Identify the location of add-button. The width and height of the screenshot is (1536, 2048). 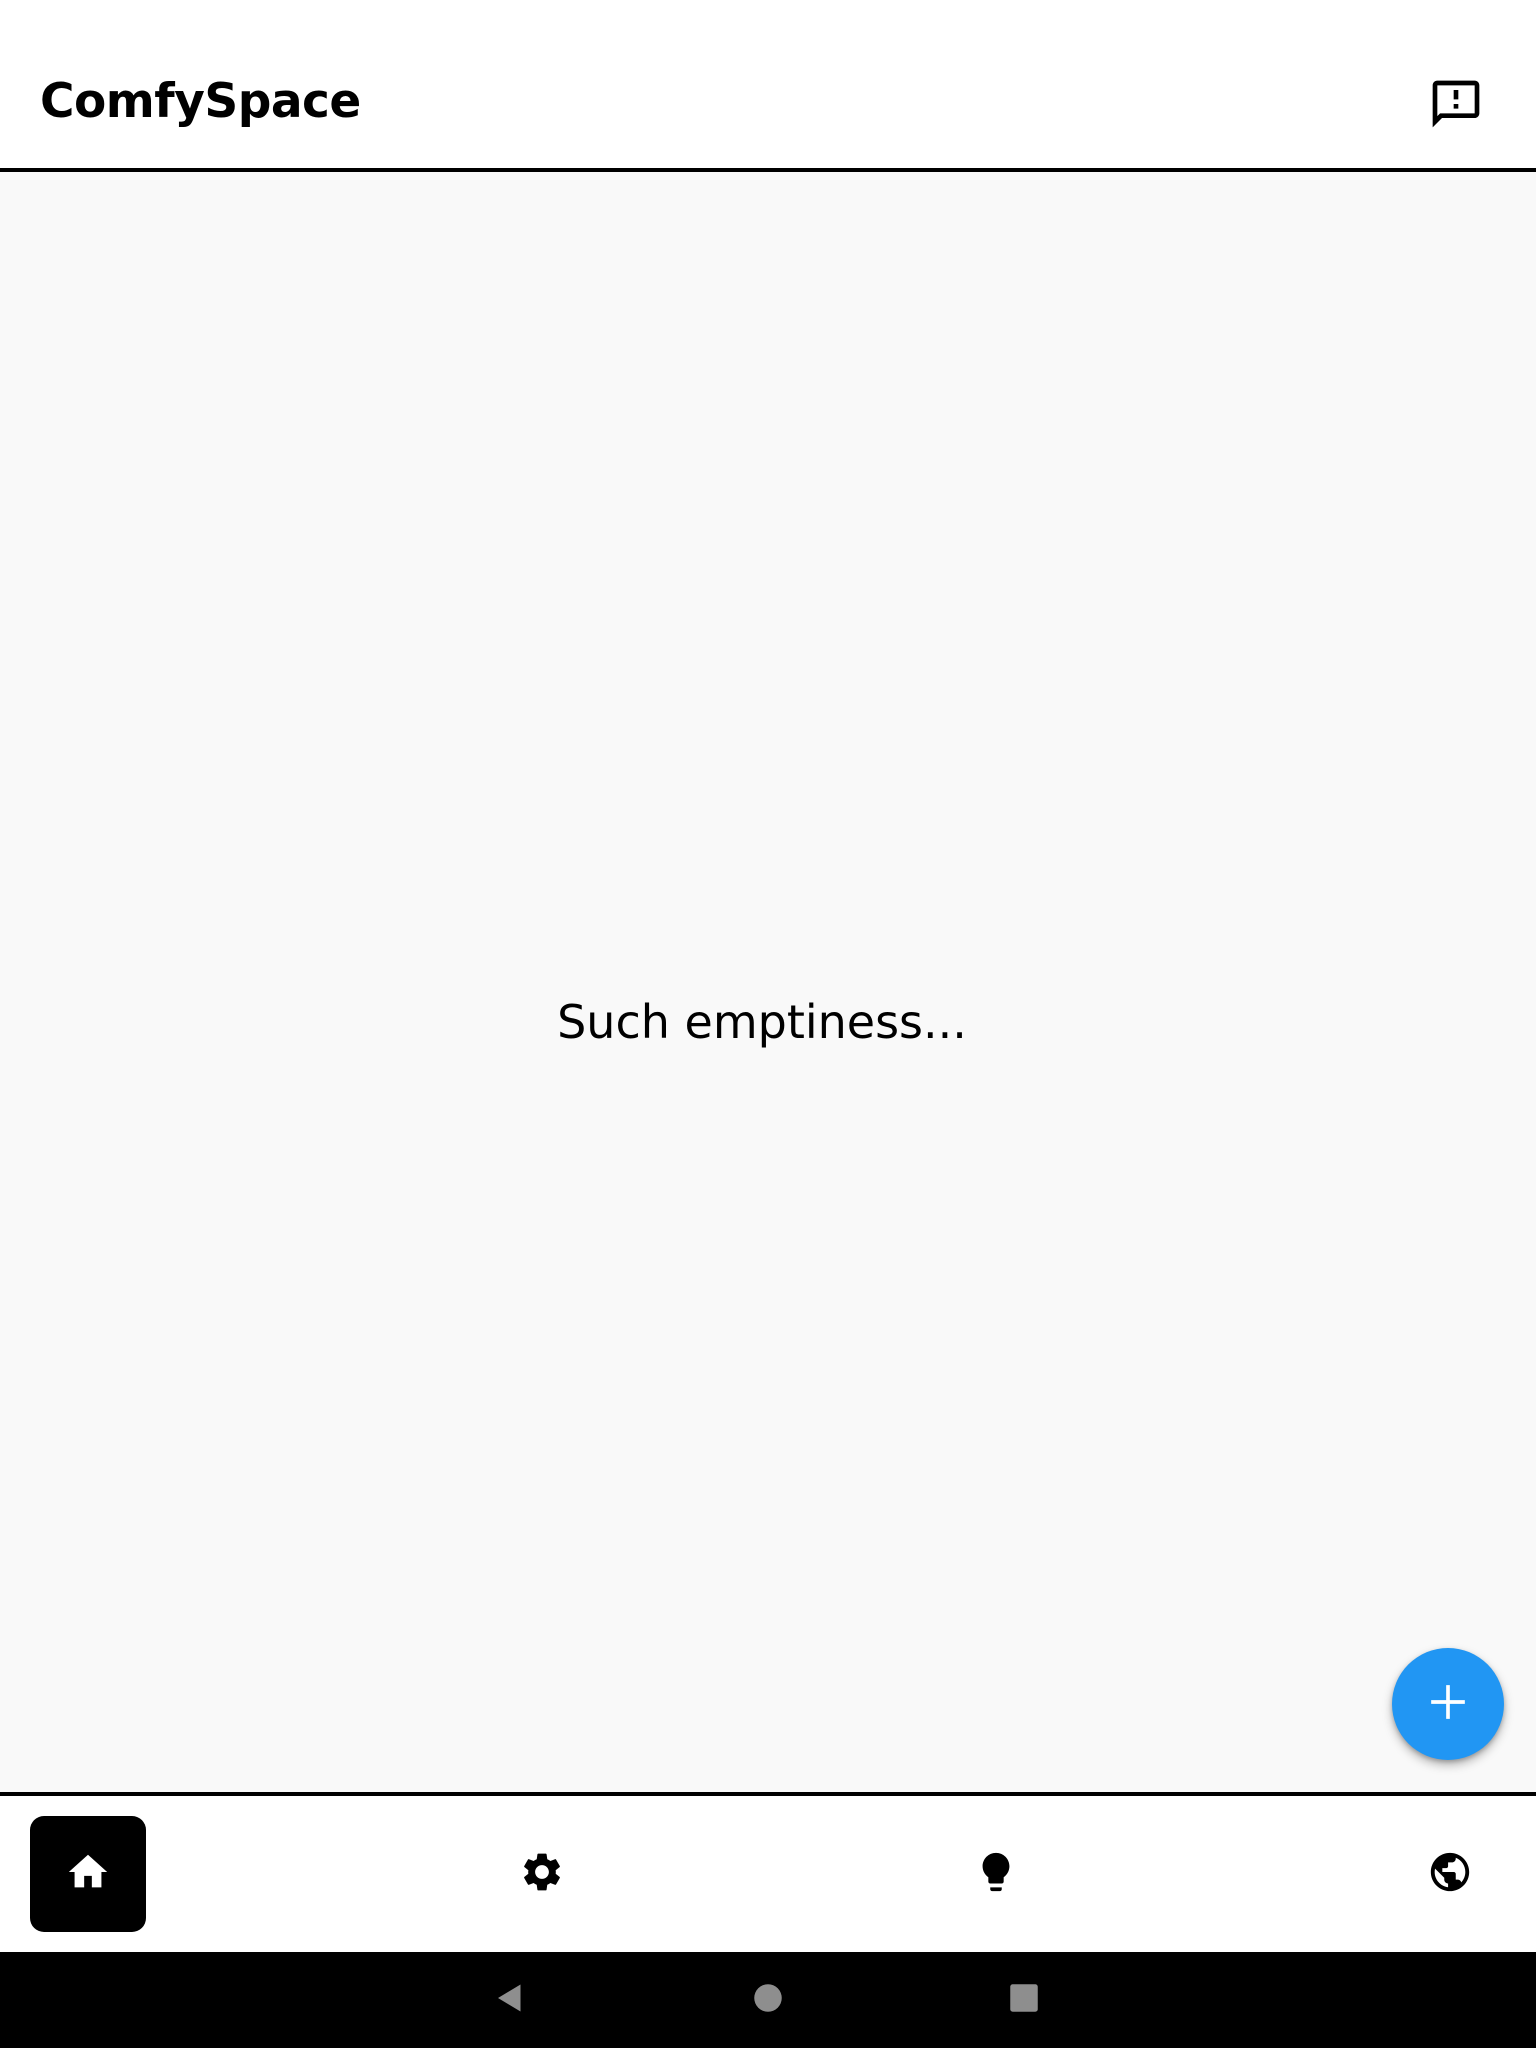
(1448, 1704).